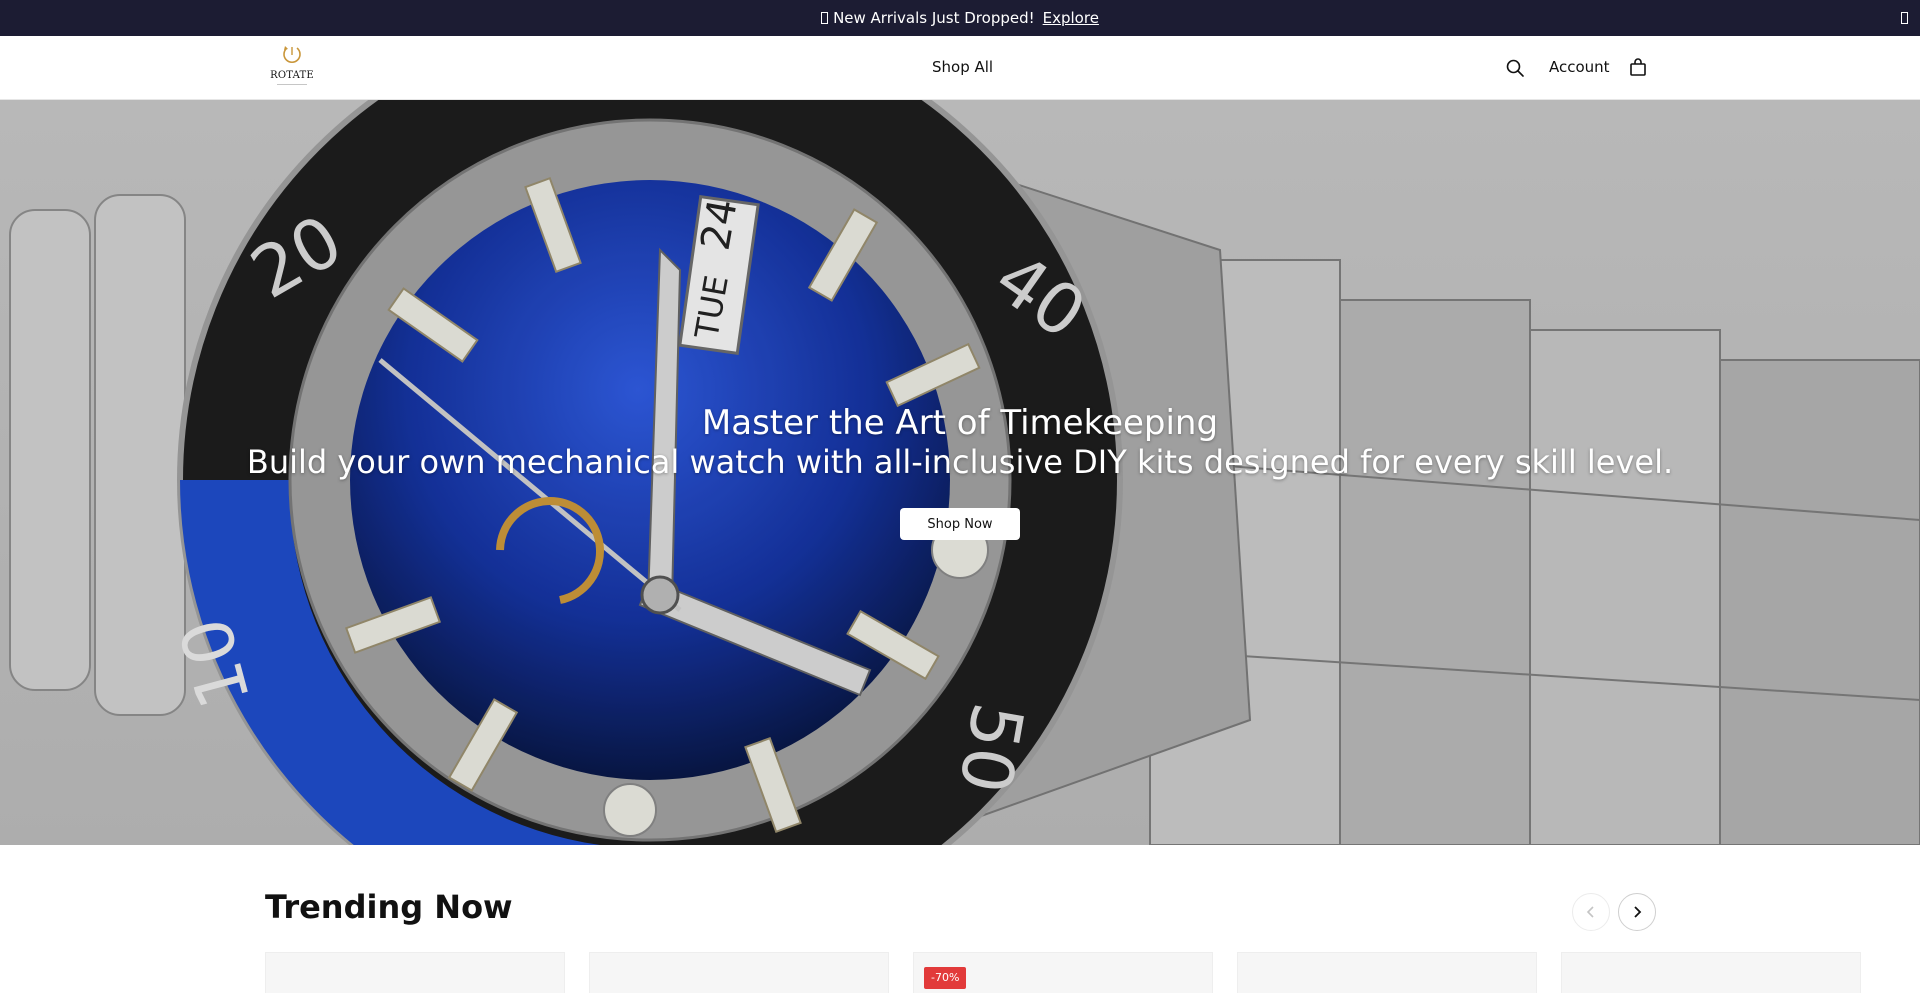 The image size is (1920, 993). What do you see at coordinates (1579, 67) in the screenshot?
I see `account-link: Account` at bounding box center [1579, 67].